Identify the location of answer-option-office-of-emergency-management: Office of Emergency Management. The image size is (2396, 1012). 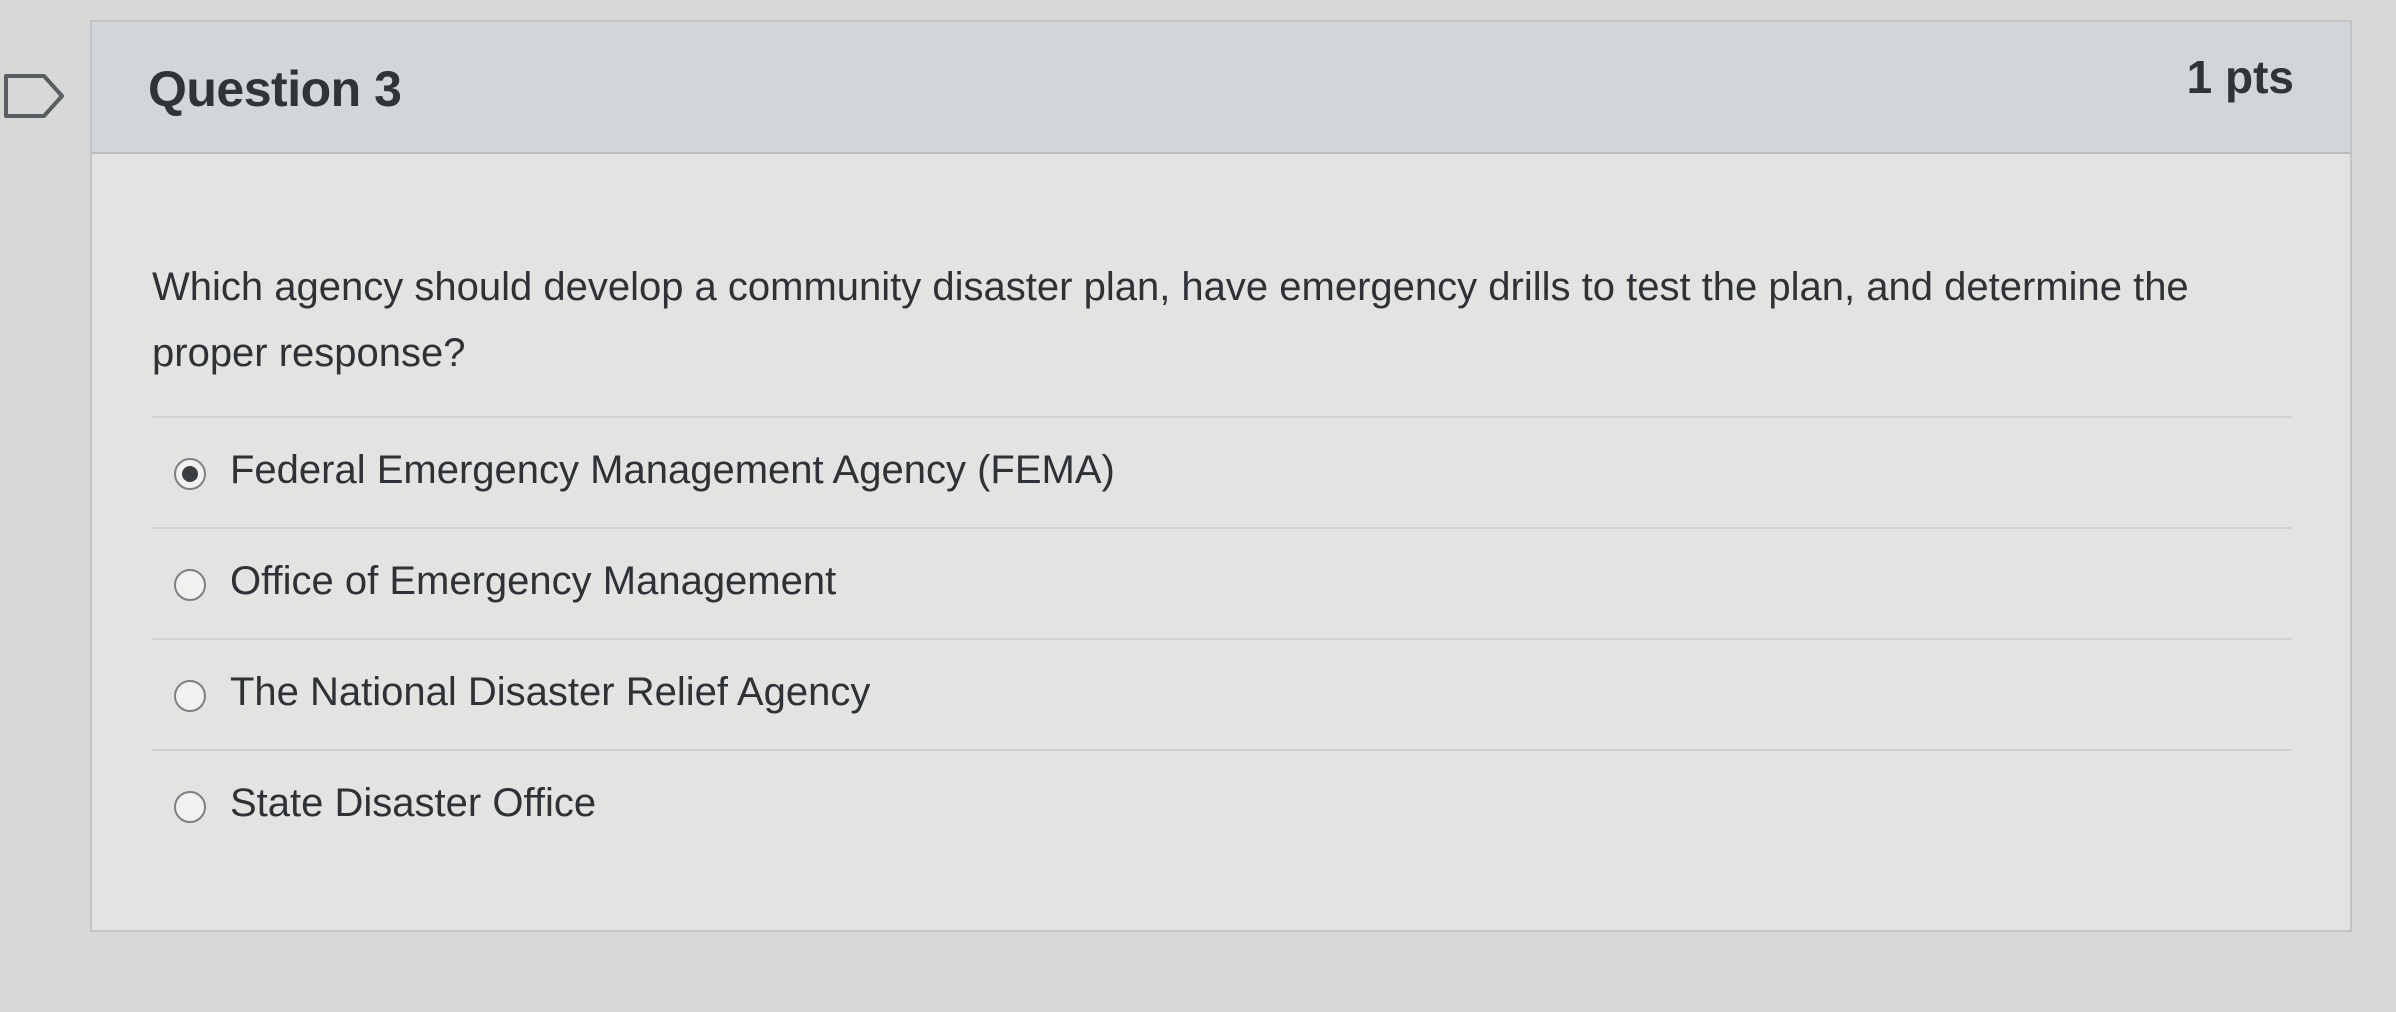
(1222, 582).